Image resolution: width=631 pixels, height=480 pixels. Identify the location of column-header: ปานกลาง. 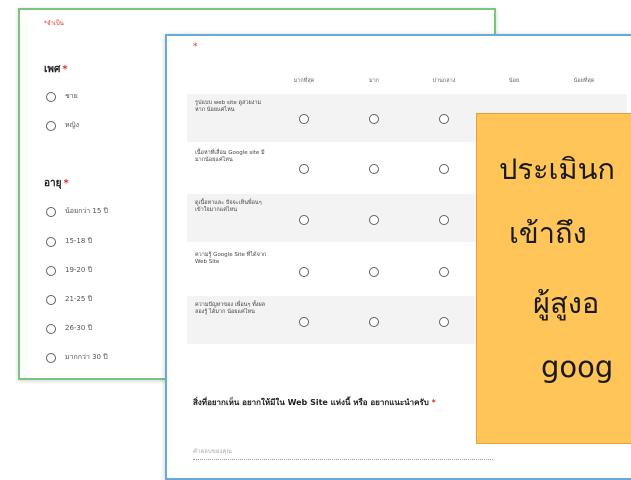
(444, 81).